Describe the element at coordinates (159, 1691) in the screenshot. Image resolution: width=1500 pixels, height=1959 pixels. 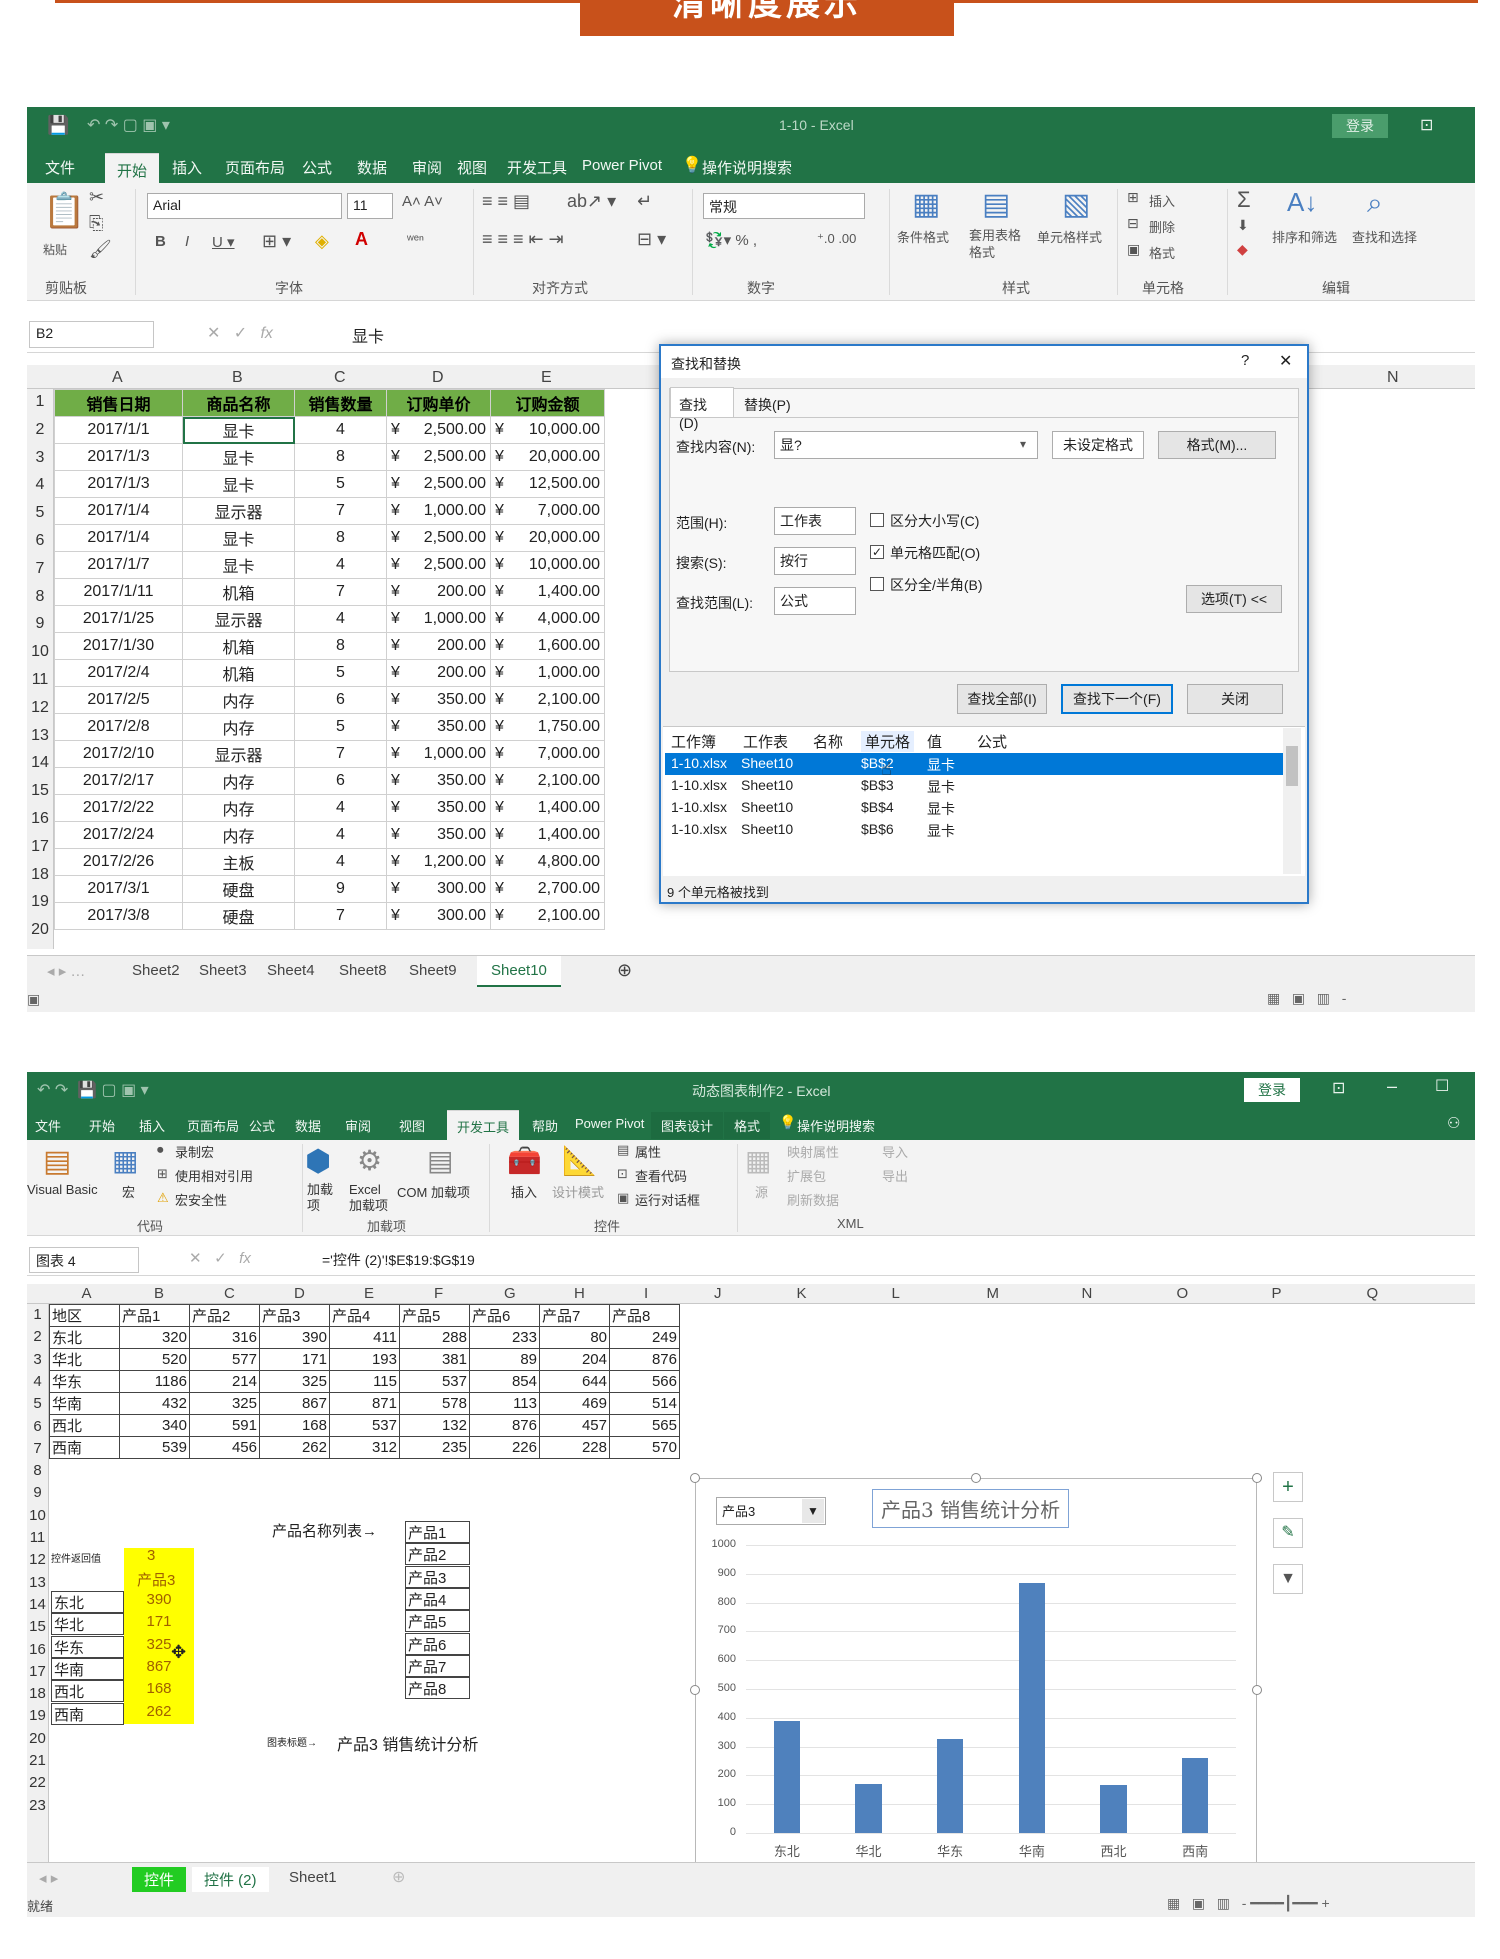
I see `value-cell: 168` at that location.